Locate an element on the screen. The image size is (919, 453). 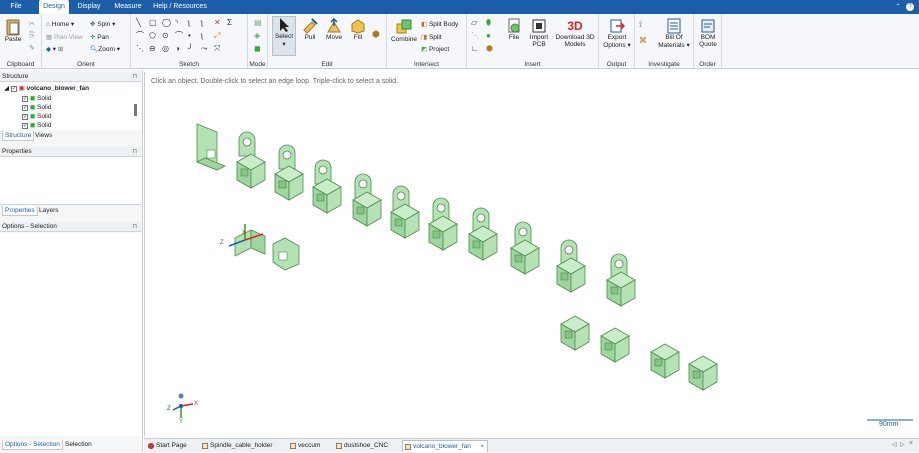
circle-tool-icon: ◯ is located at coordinates (166, 23).